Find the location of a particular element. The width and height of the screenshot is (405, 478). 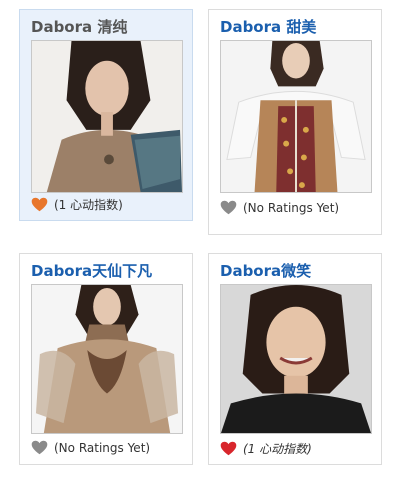

card-title: Dabora微笑 is located at coordinates (265, 270).